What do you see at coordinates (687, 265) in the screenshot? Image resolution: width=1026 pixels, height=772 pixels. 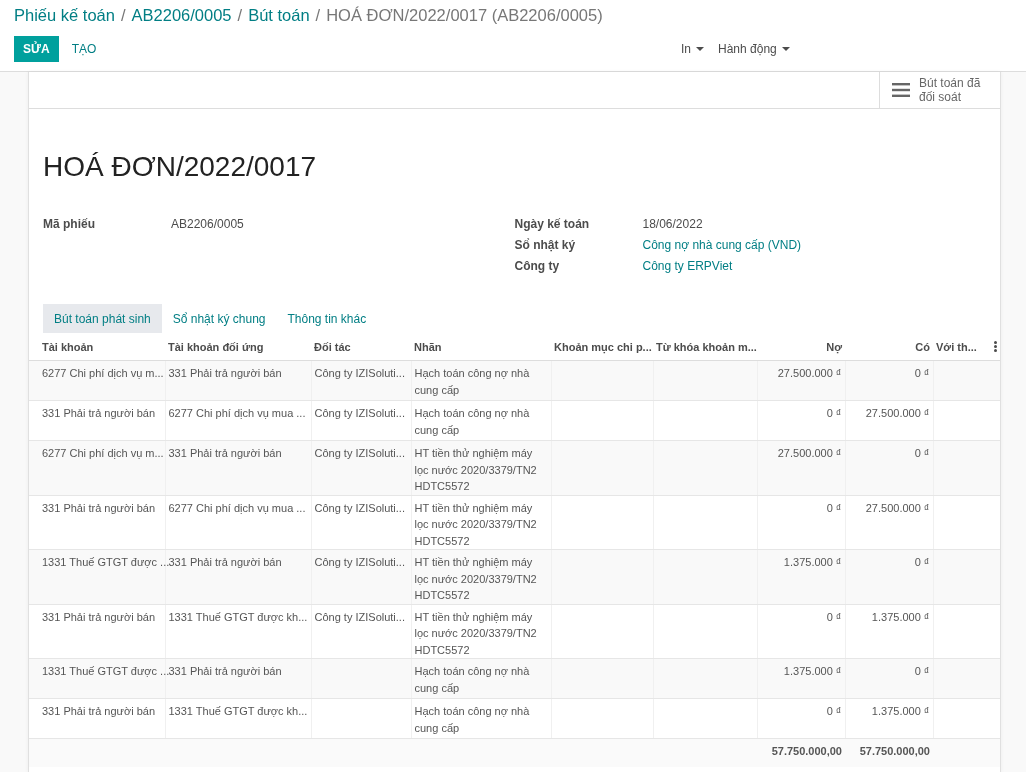 I see `field-link: Công ty ERPViet` at bounding box center [687, 265].